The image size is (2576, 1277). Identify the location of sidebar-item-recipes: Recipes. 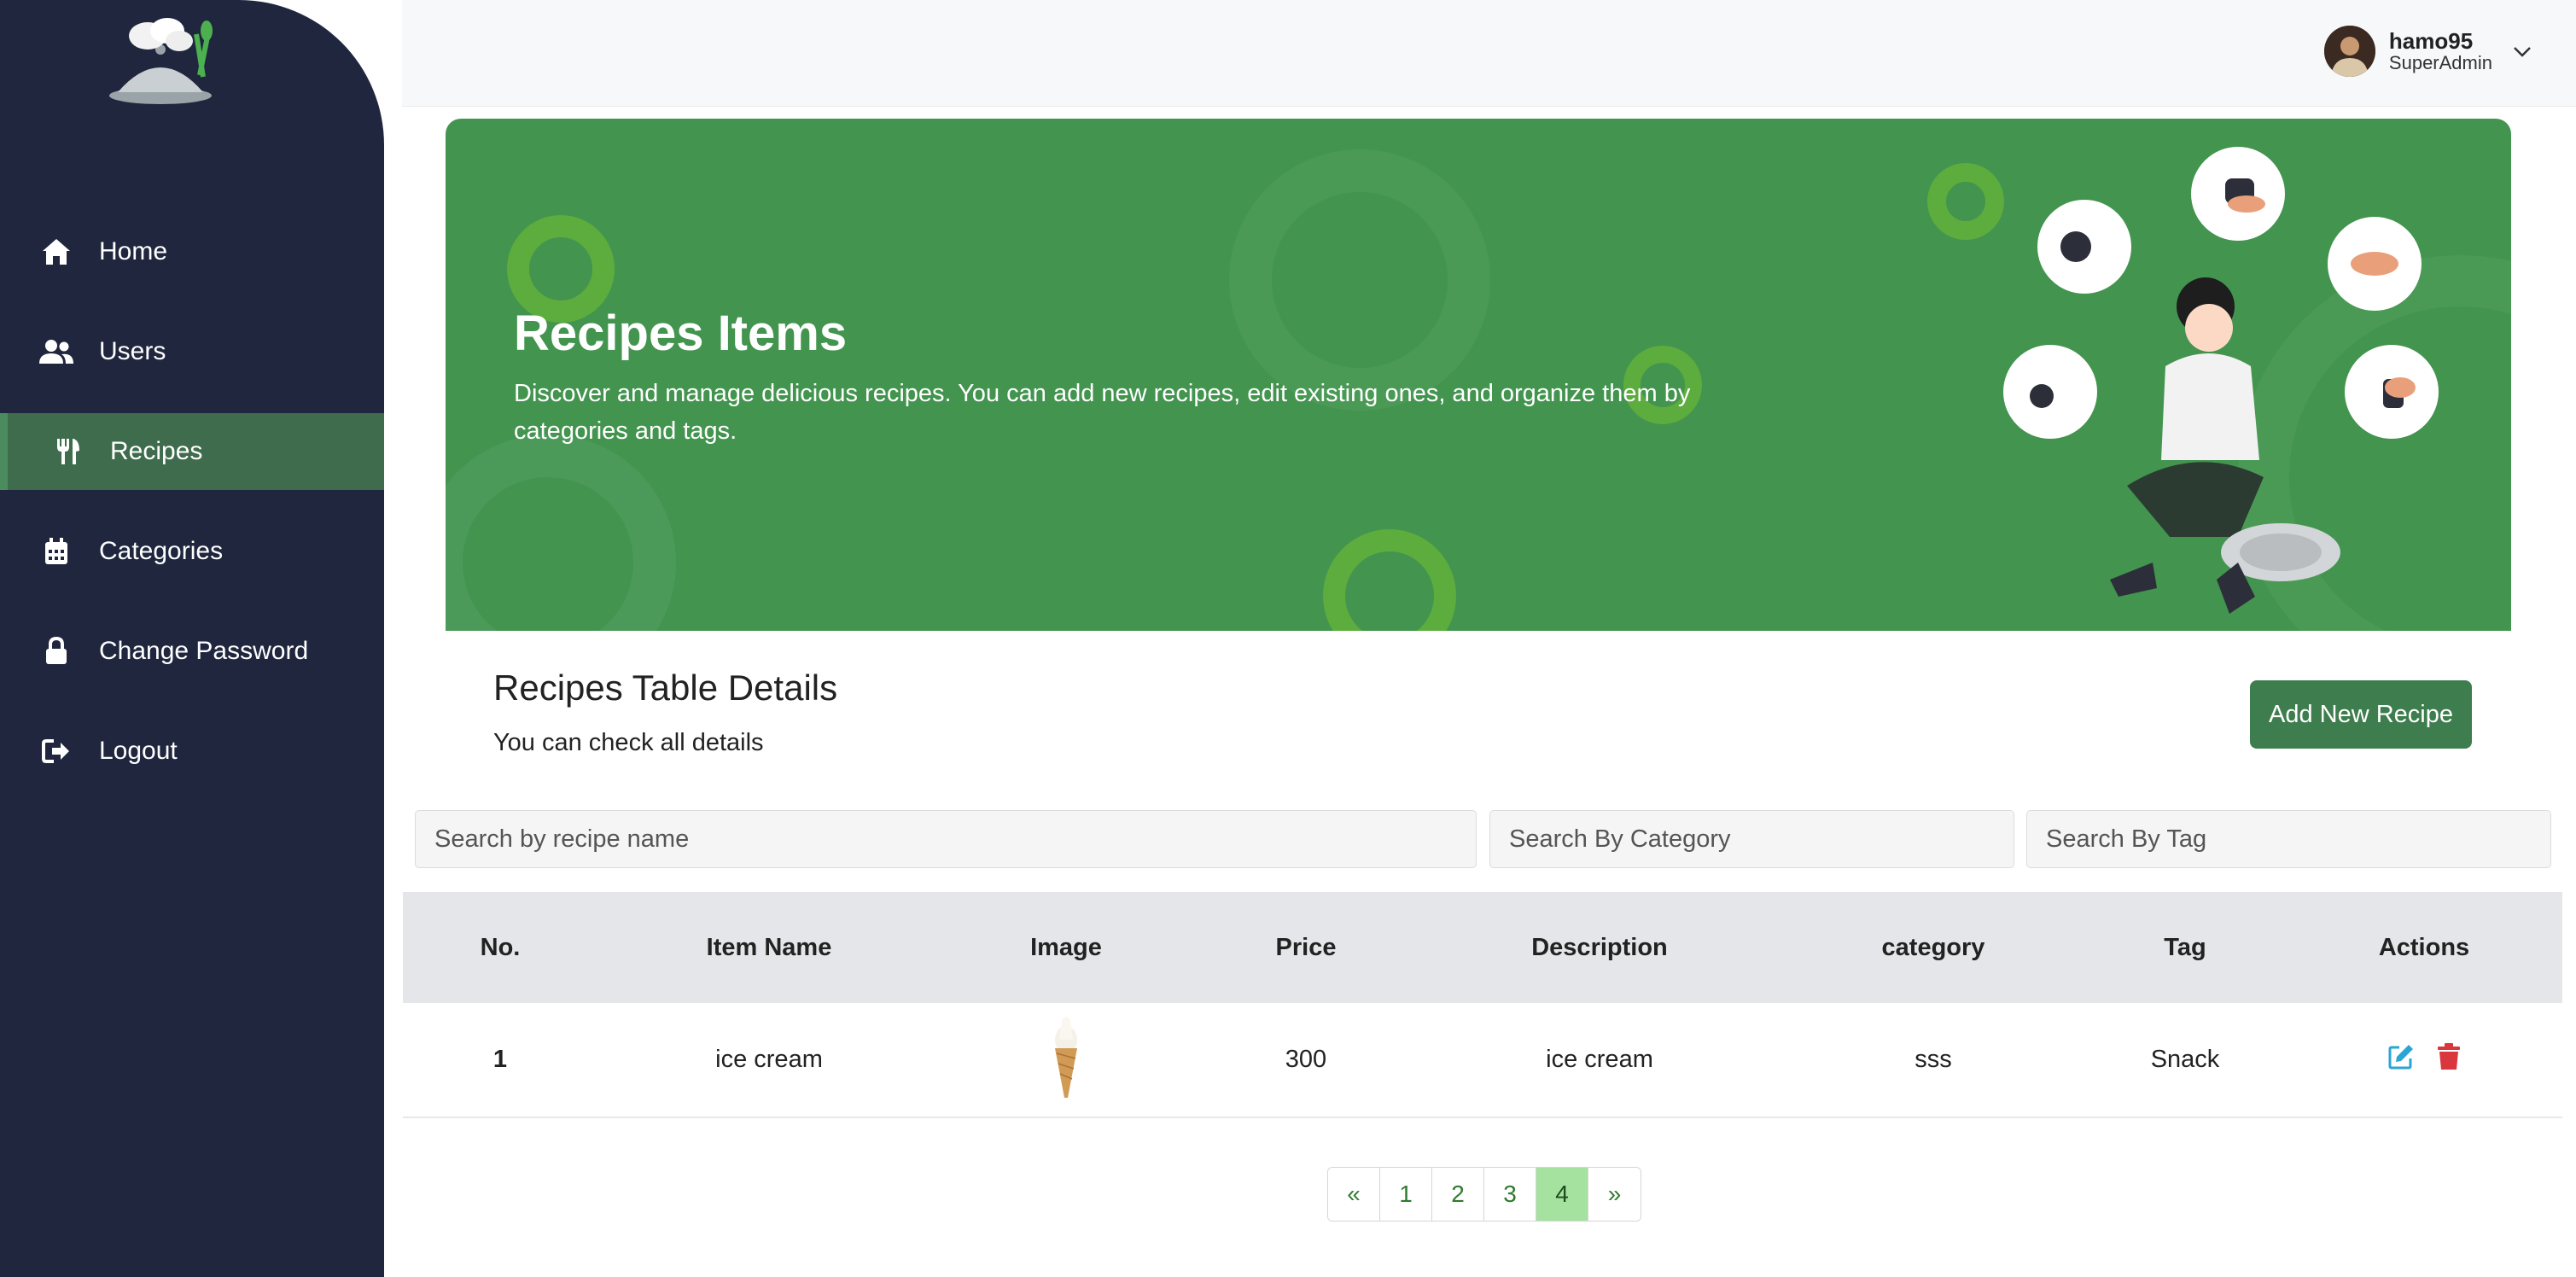
(192, 451).